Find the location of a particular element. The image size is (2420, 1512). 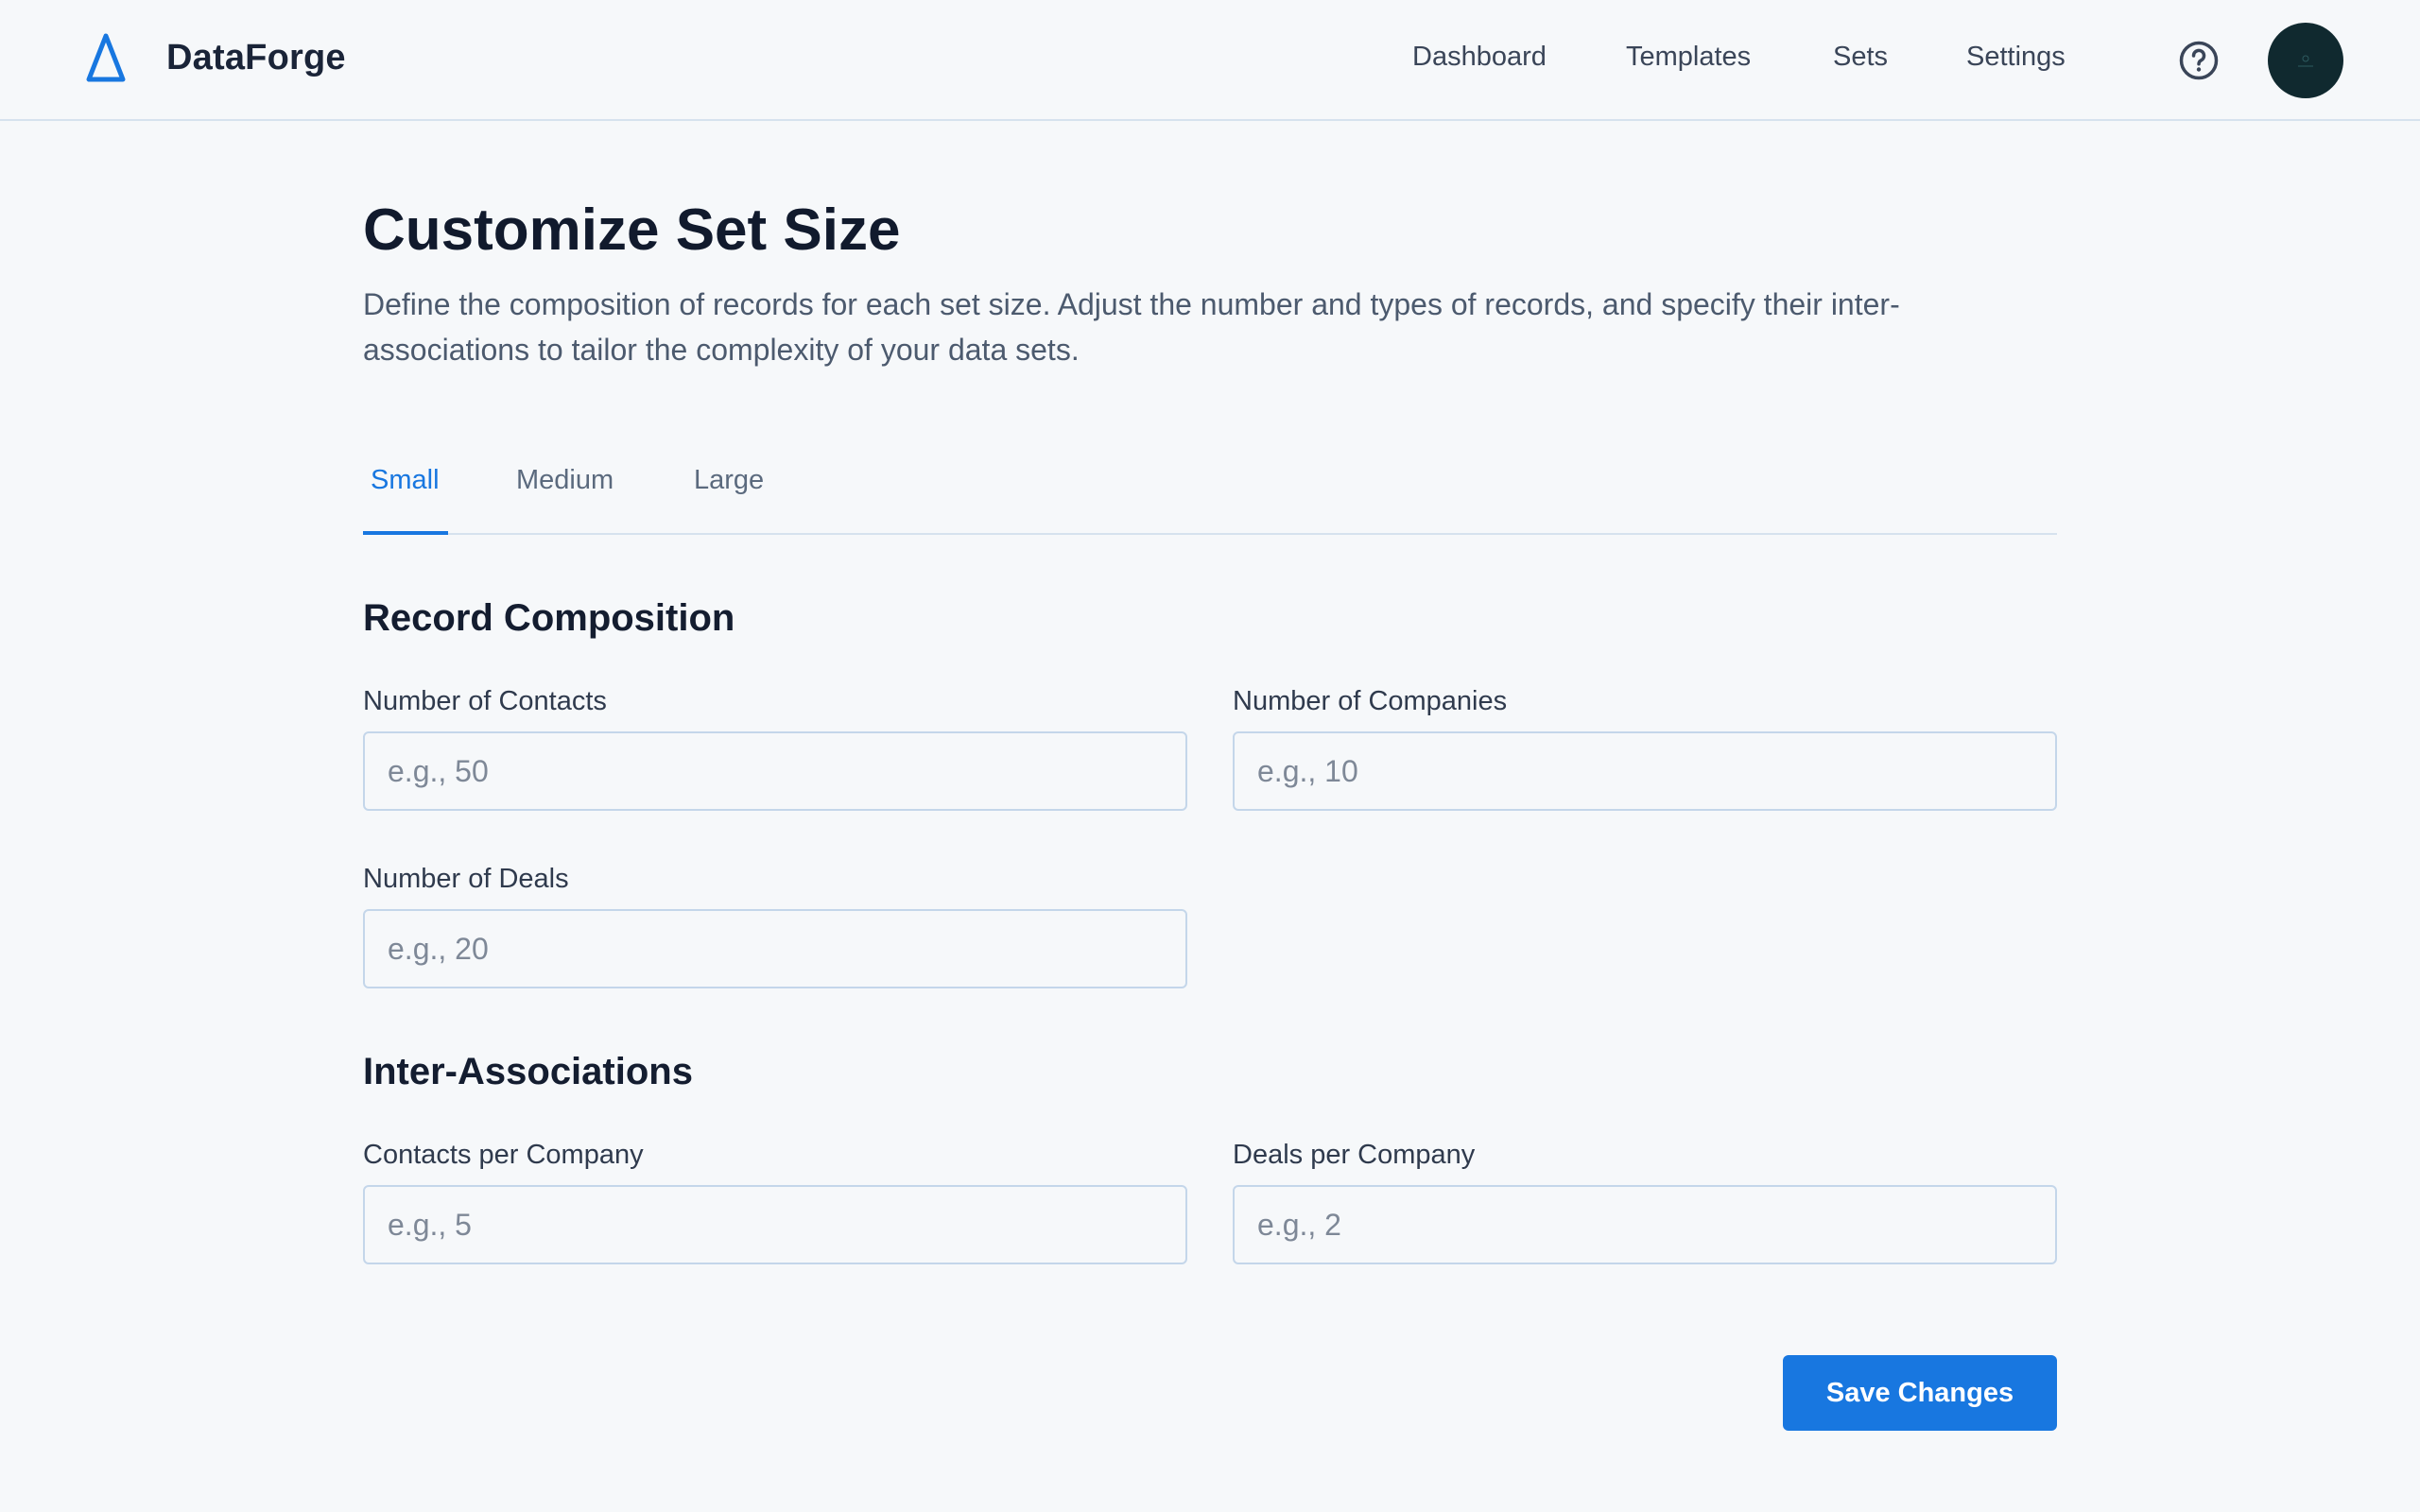

companies-label: Number of Companies is located at coordinates (1370, 701).